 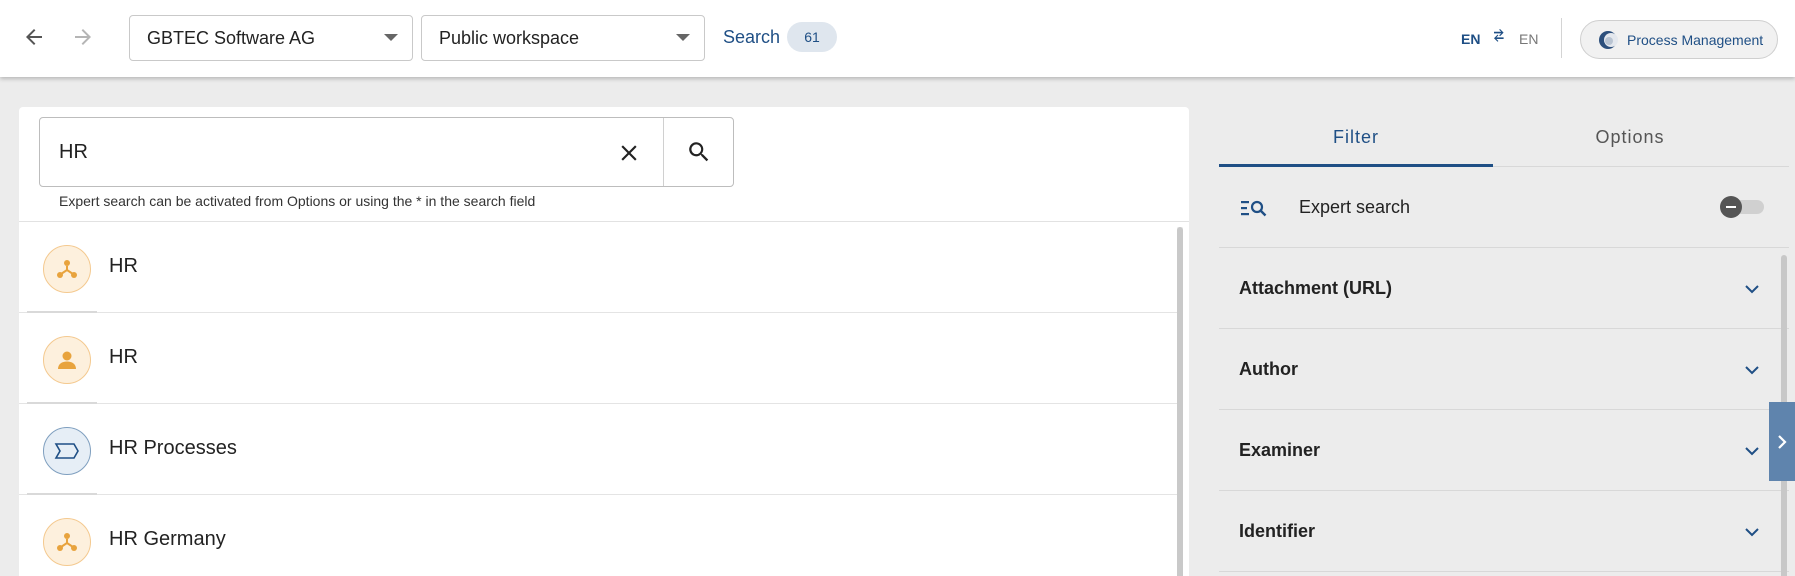 I want to click on result-count-badge: 61, so click(x=812, y=37).